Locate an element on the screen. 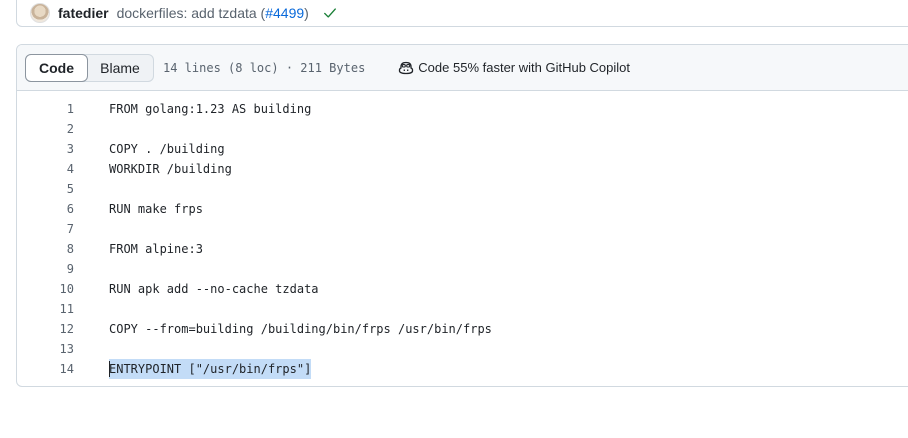  commit-pr-link: #4499 is located at coordinates (284, 13).